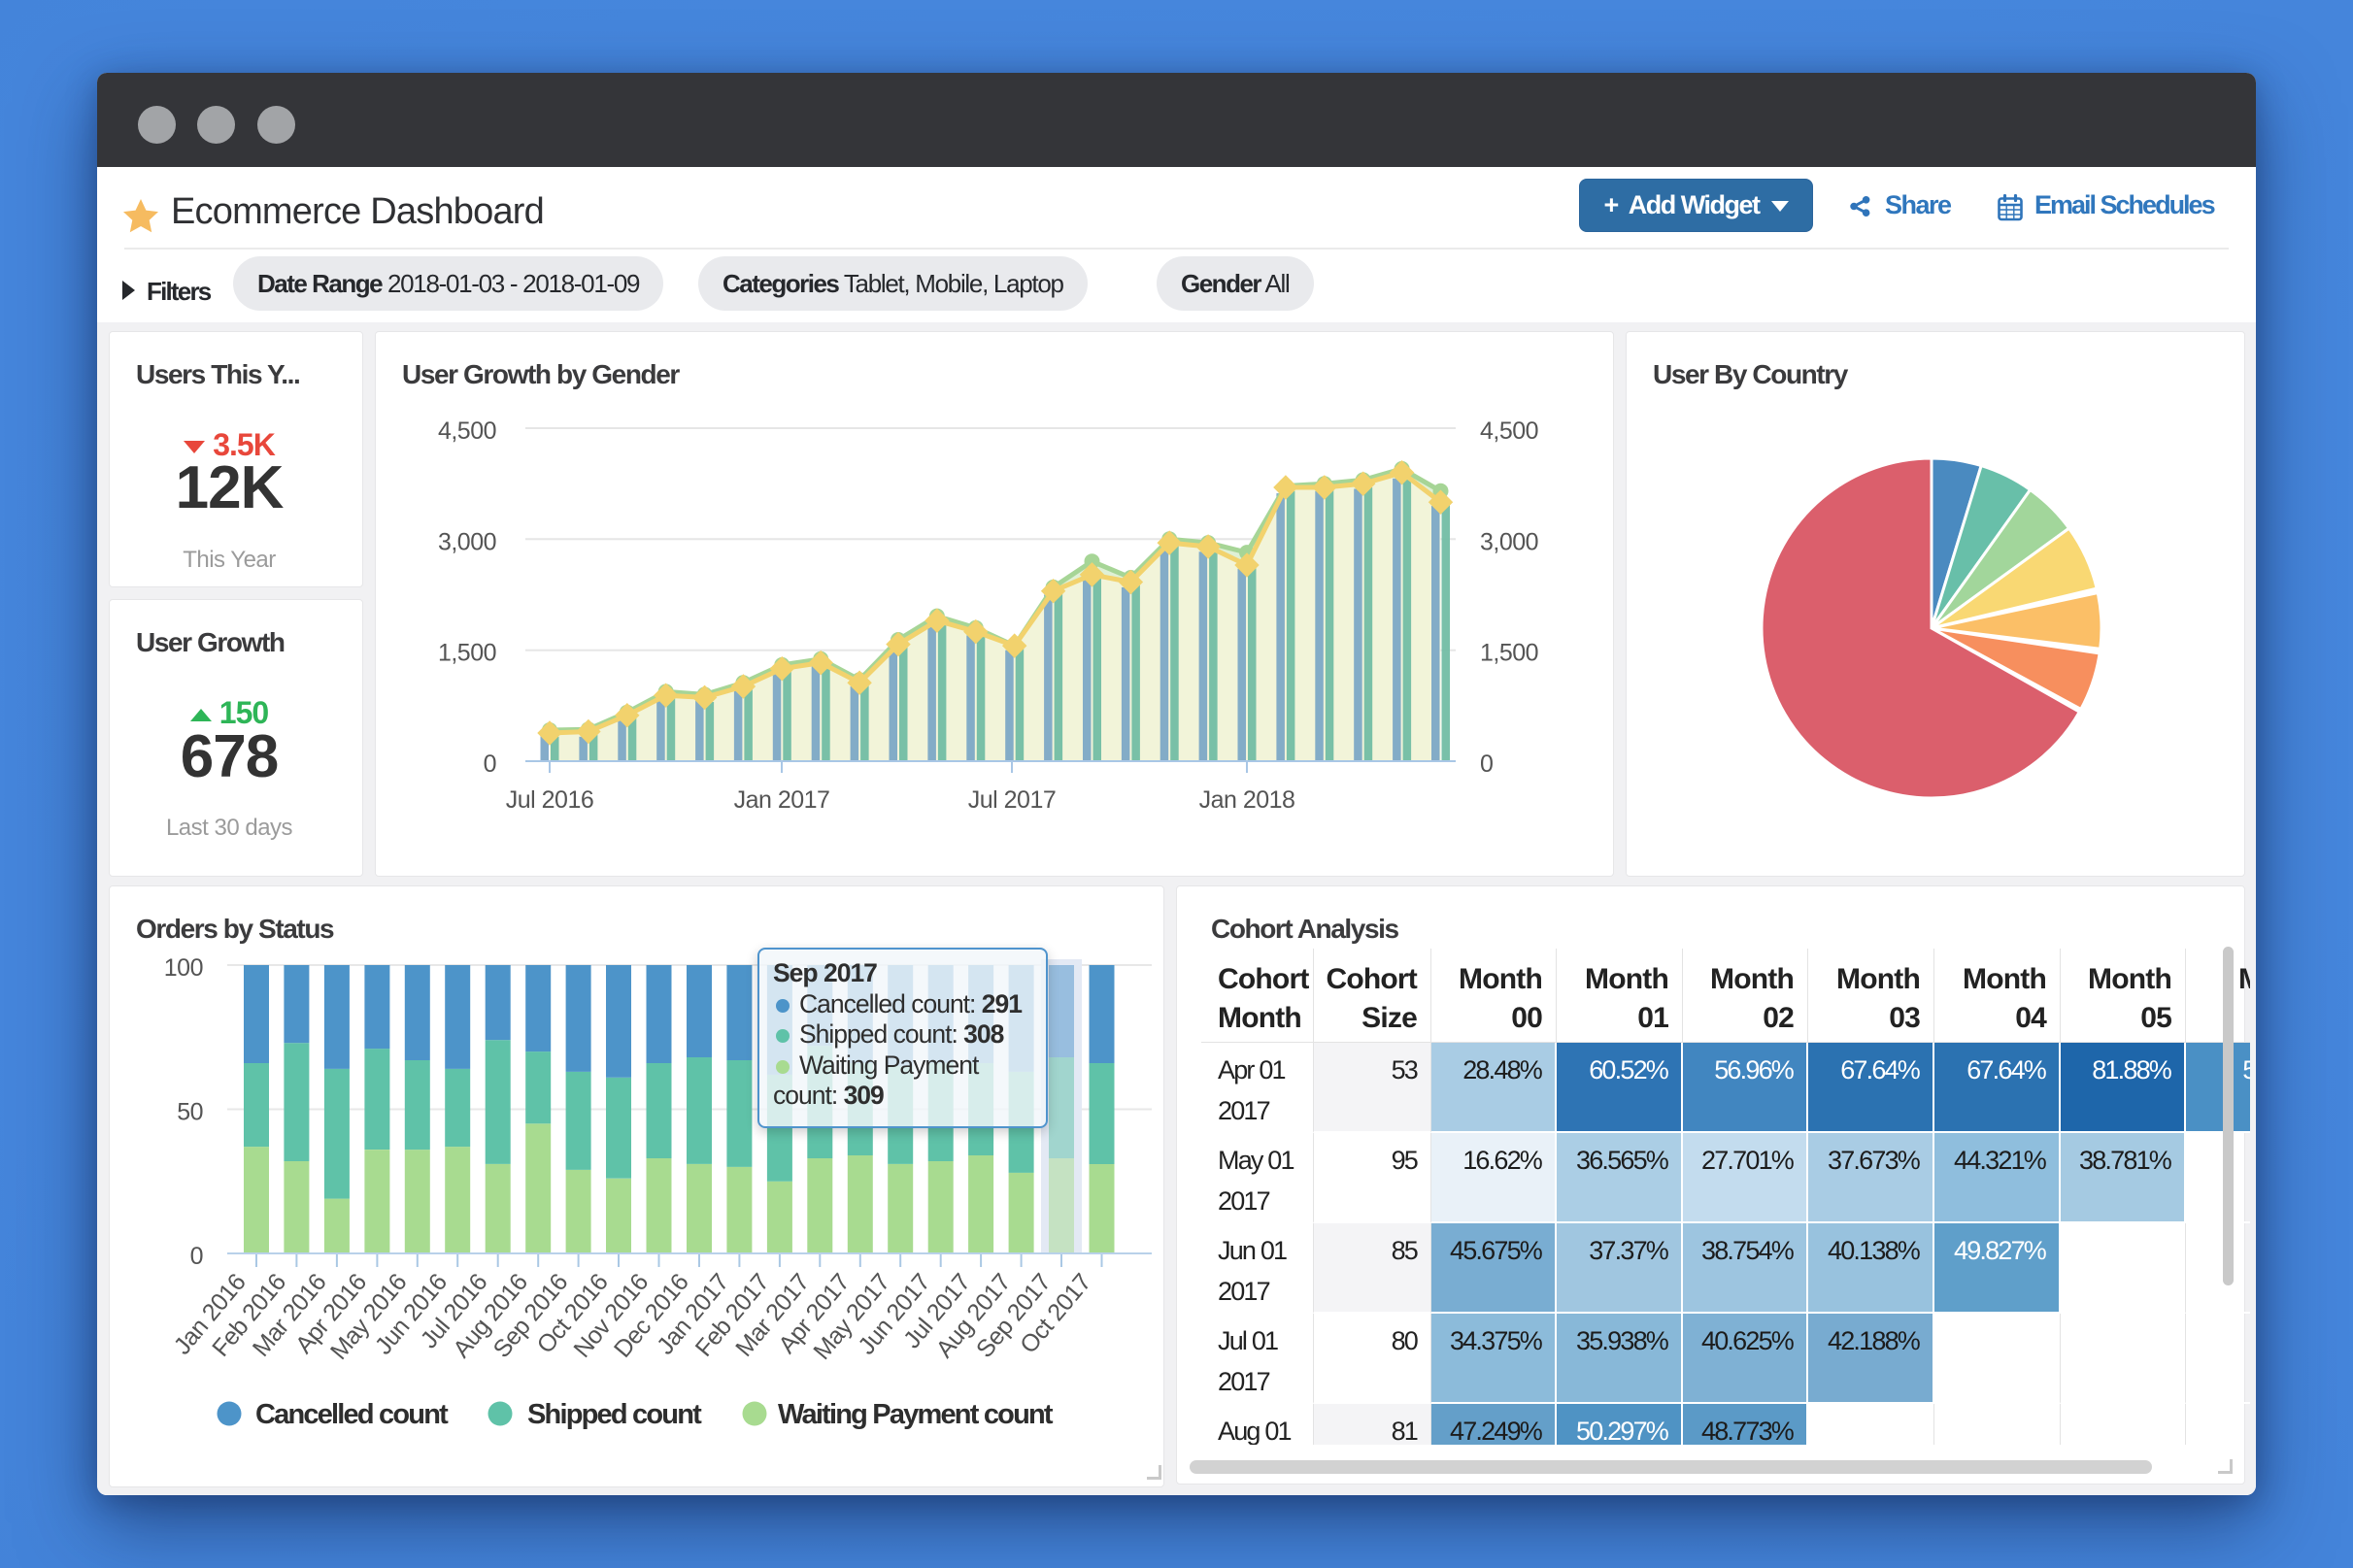 The width and height of the screenshot is (2353, 1568). Describe the element at coordinates (1247, 800) in the screenshot. I see `svg-text: Jan 2018` at that location.